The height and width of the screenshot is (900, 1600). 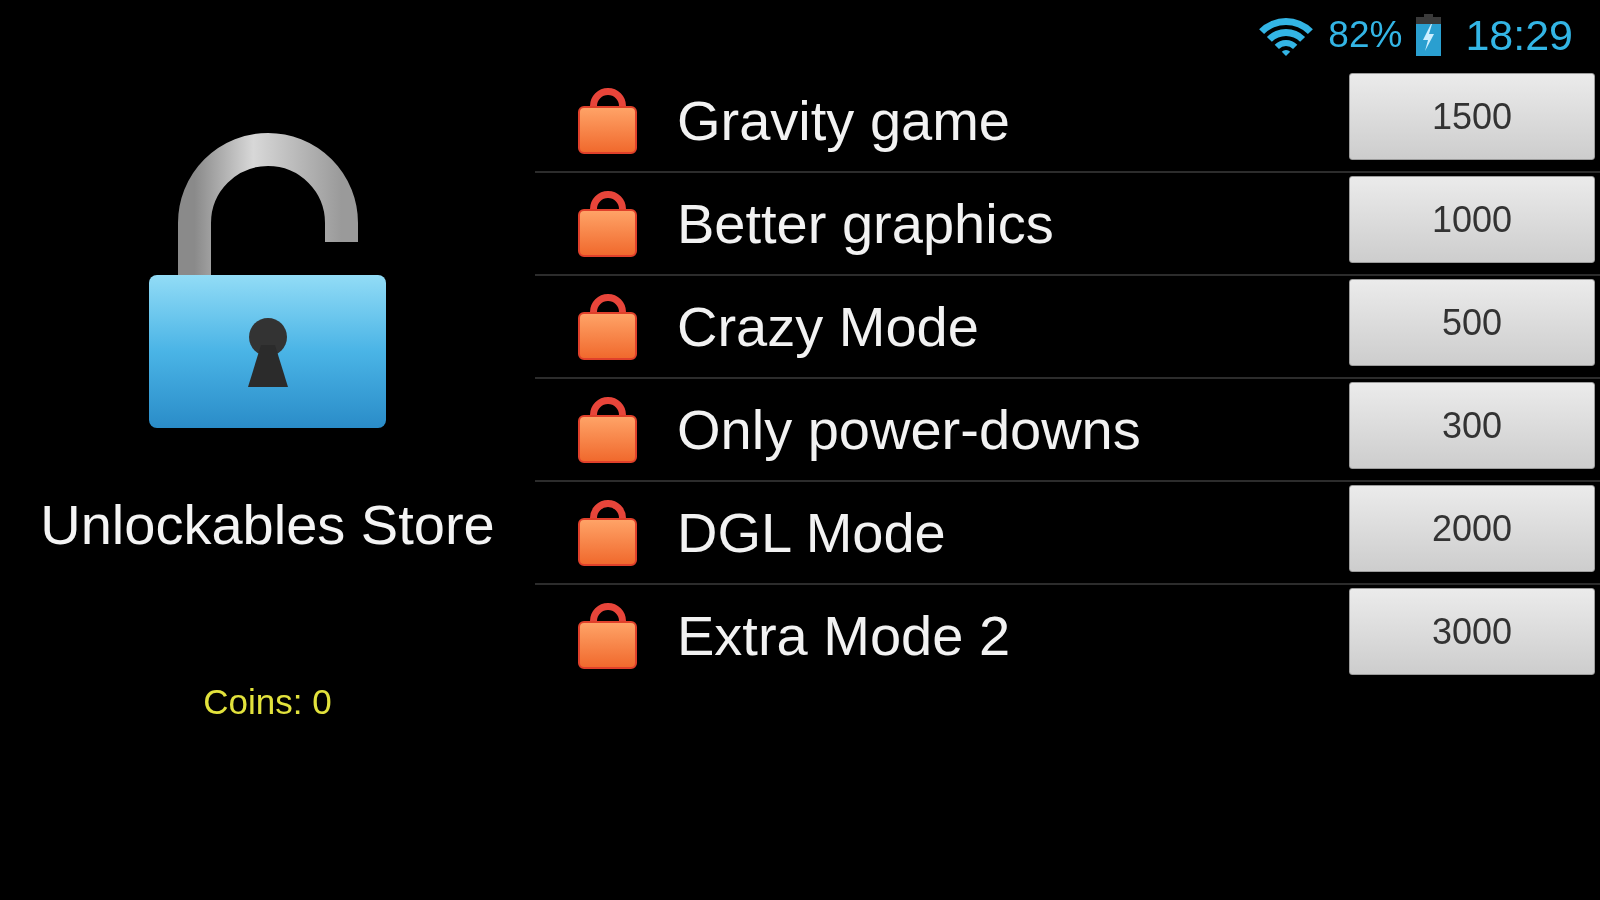 What do you see at coordinates (267, 525) in the screenshot?
I see `store-title: Unlockables Store` at bounding box center [267, 525].